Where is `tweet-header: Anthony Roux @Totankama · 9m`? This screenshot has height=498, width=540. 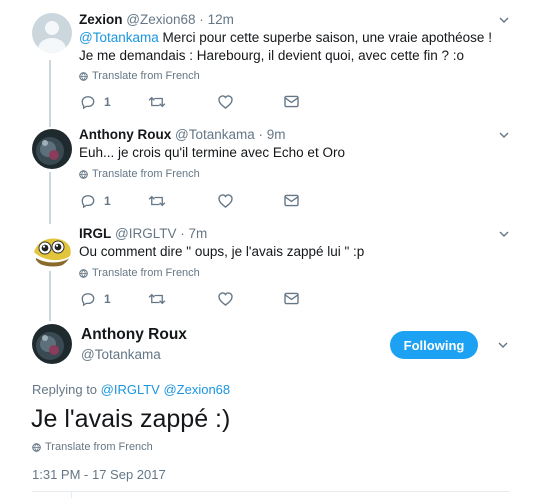 tweet-header: Anthony Roux @Totankama · 9m is located at coordinates (182, 134).